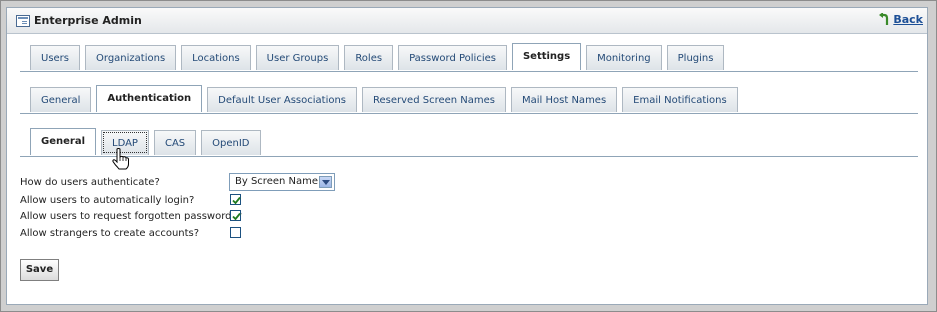  Describe the element at coordinates (23, 21) in the screenshot. I see `portlet-icon` at that location.